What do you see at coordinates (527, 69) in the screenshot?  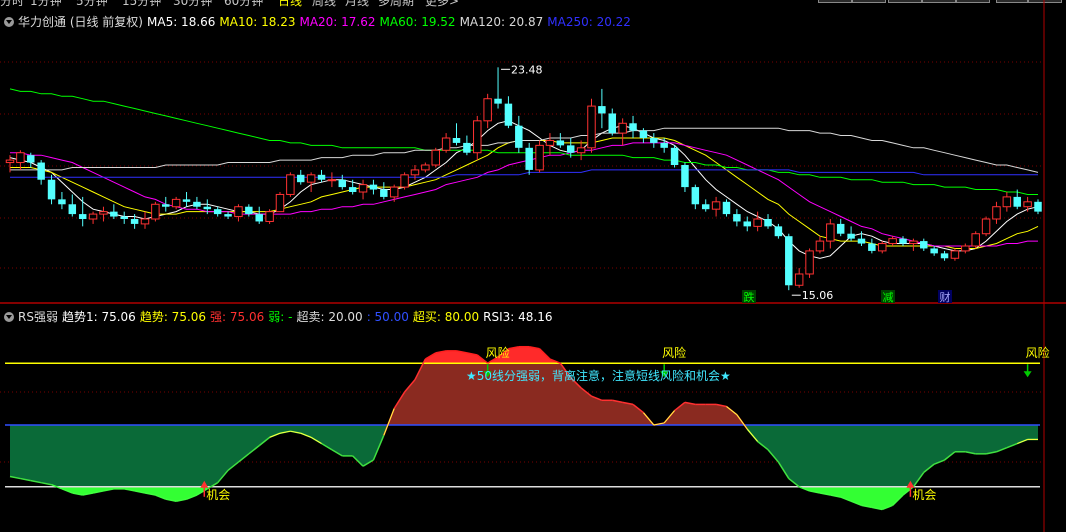 I see `high-price-label: 23.48` at bounding box center [527, 69].